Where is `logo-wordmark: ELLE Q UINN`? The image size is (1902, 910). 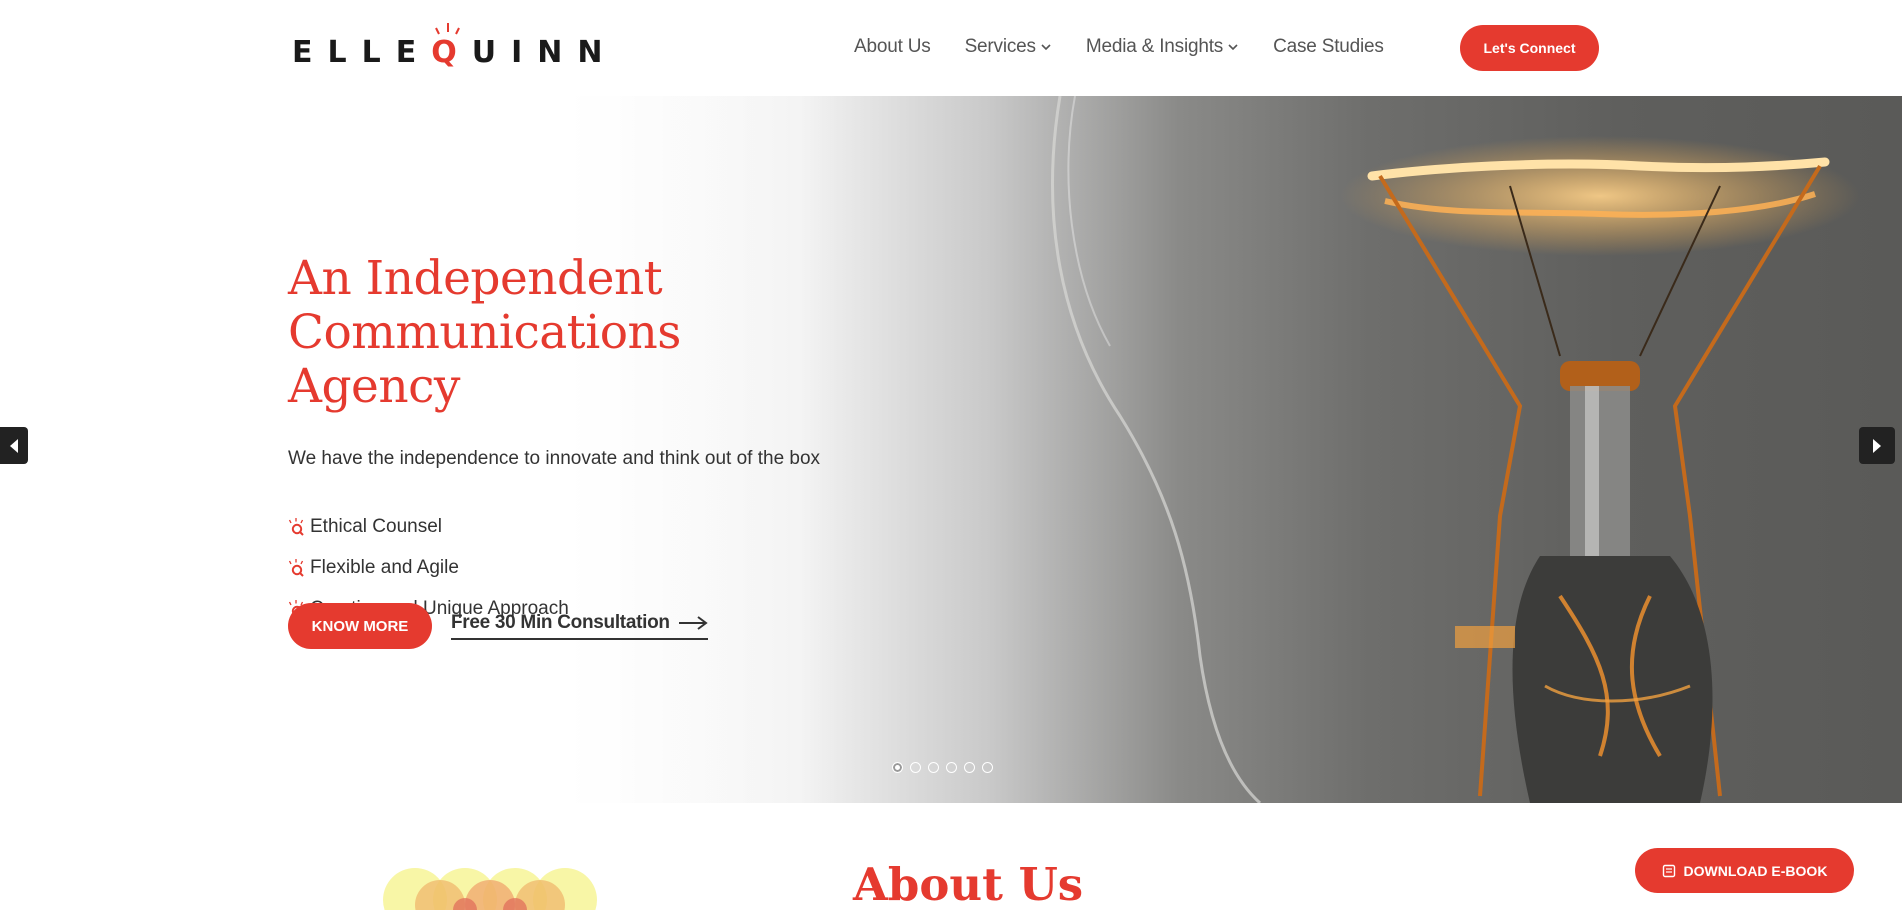
logo-wordmark: ELLE Q UINN is located at coordinates (455, 46).